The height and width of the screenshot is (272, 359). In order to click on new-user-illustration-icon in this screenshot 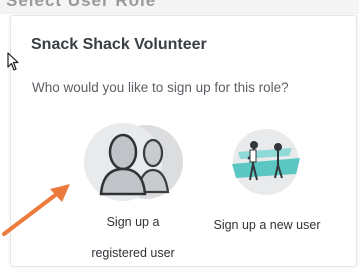, I will do `click(266, 162)`.